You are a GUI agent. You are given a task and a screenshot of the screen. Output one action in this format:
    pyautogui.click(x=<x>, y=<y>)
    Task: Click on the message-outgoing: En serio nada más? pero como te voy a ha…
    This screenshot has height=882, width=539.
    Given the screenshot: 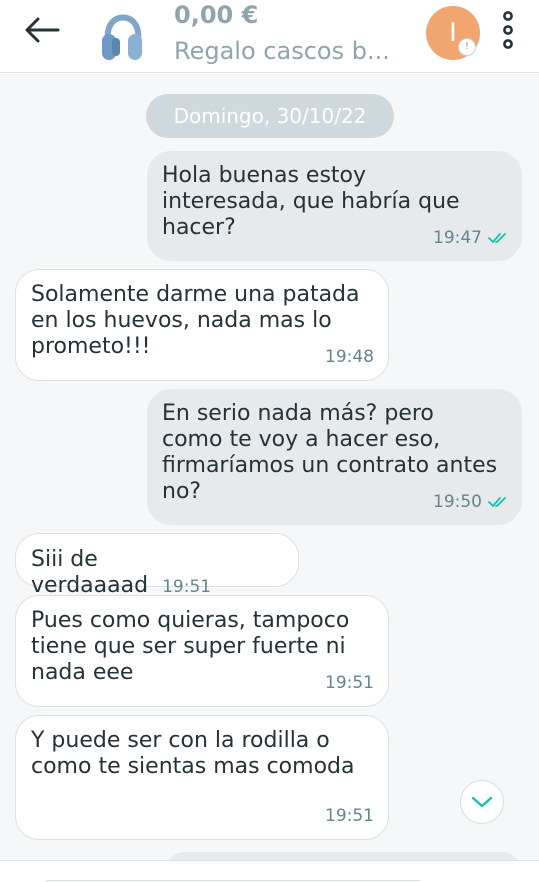 What is the action you would take?
    pyautogui.click(x=334, y=457)
    